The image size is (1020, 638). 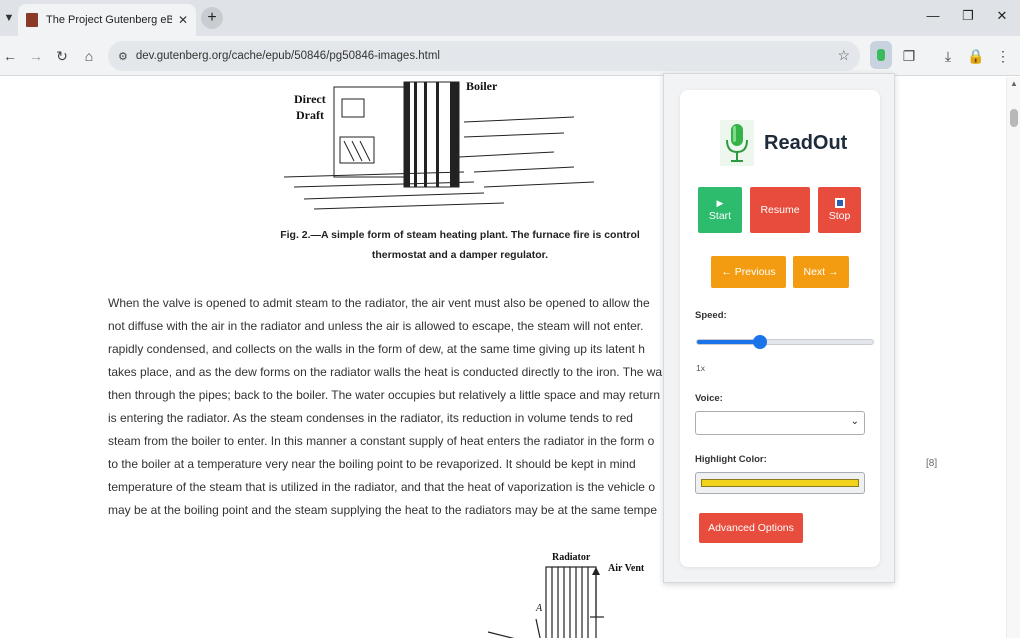 I want to click on figure-label-direct: Direct, so click(x=310, y=99).